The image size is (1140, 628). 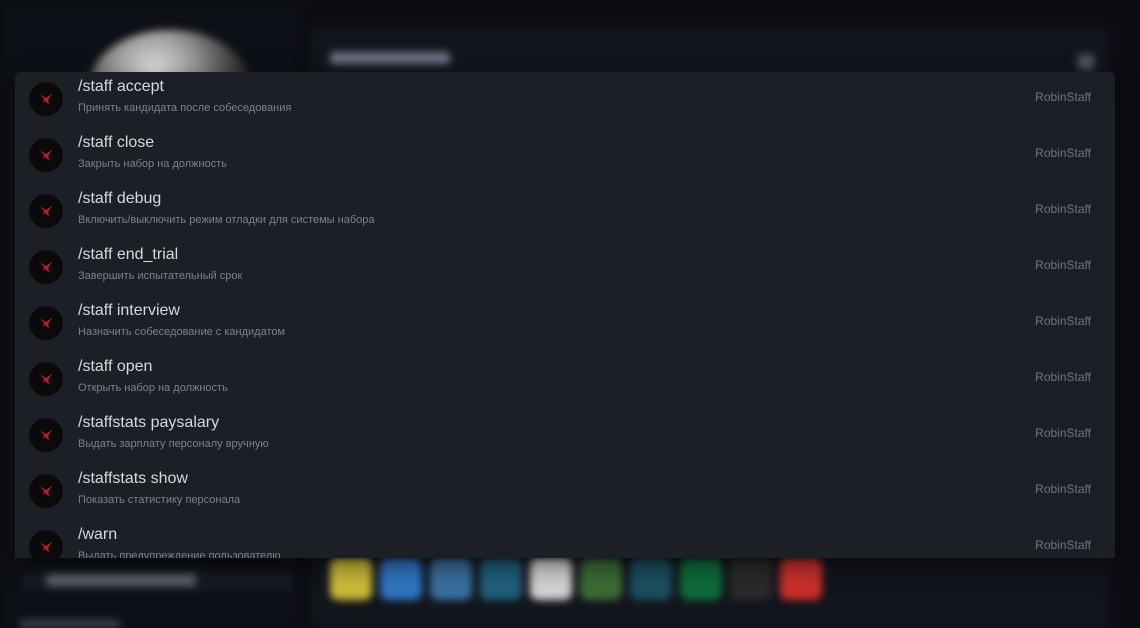 What do you see at coordinates (153, 388) in the screenshot?
I see `command-description: Открыть набор на должность` at bounding box center [153, 388].